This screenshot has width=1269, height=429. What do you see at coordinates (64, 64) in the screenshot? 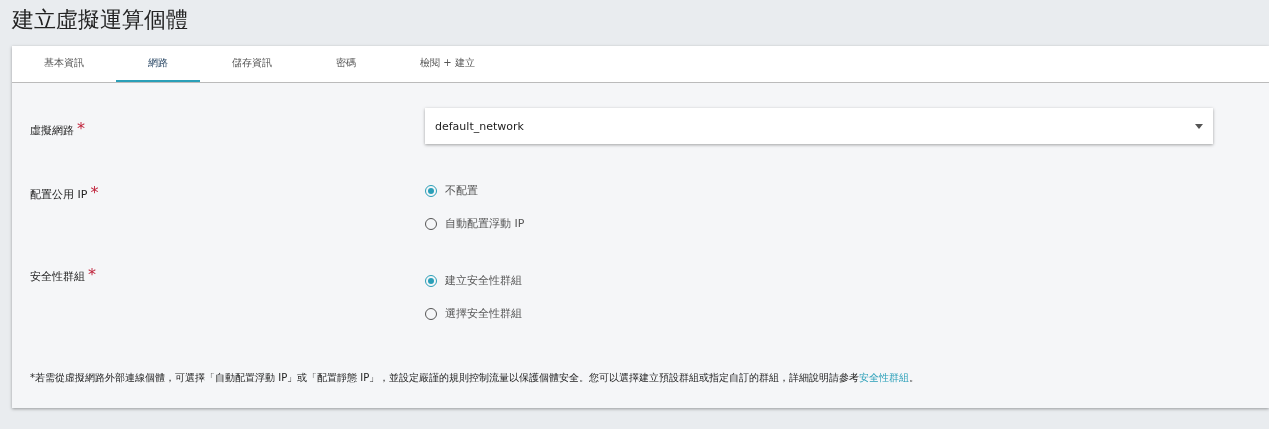
I see `tab: 基本資訊` at bounding box center [64, 64].